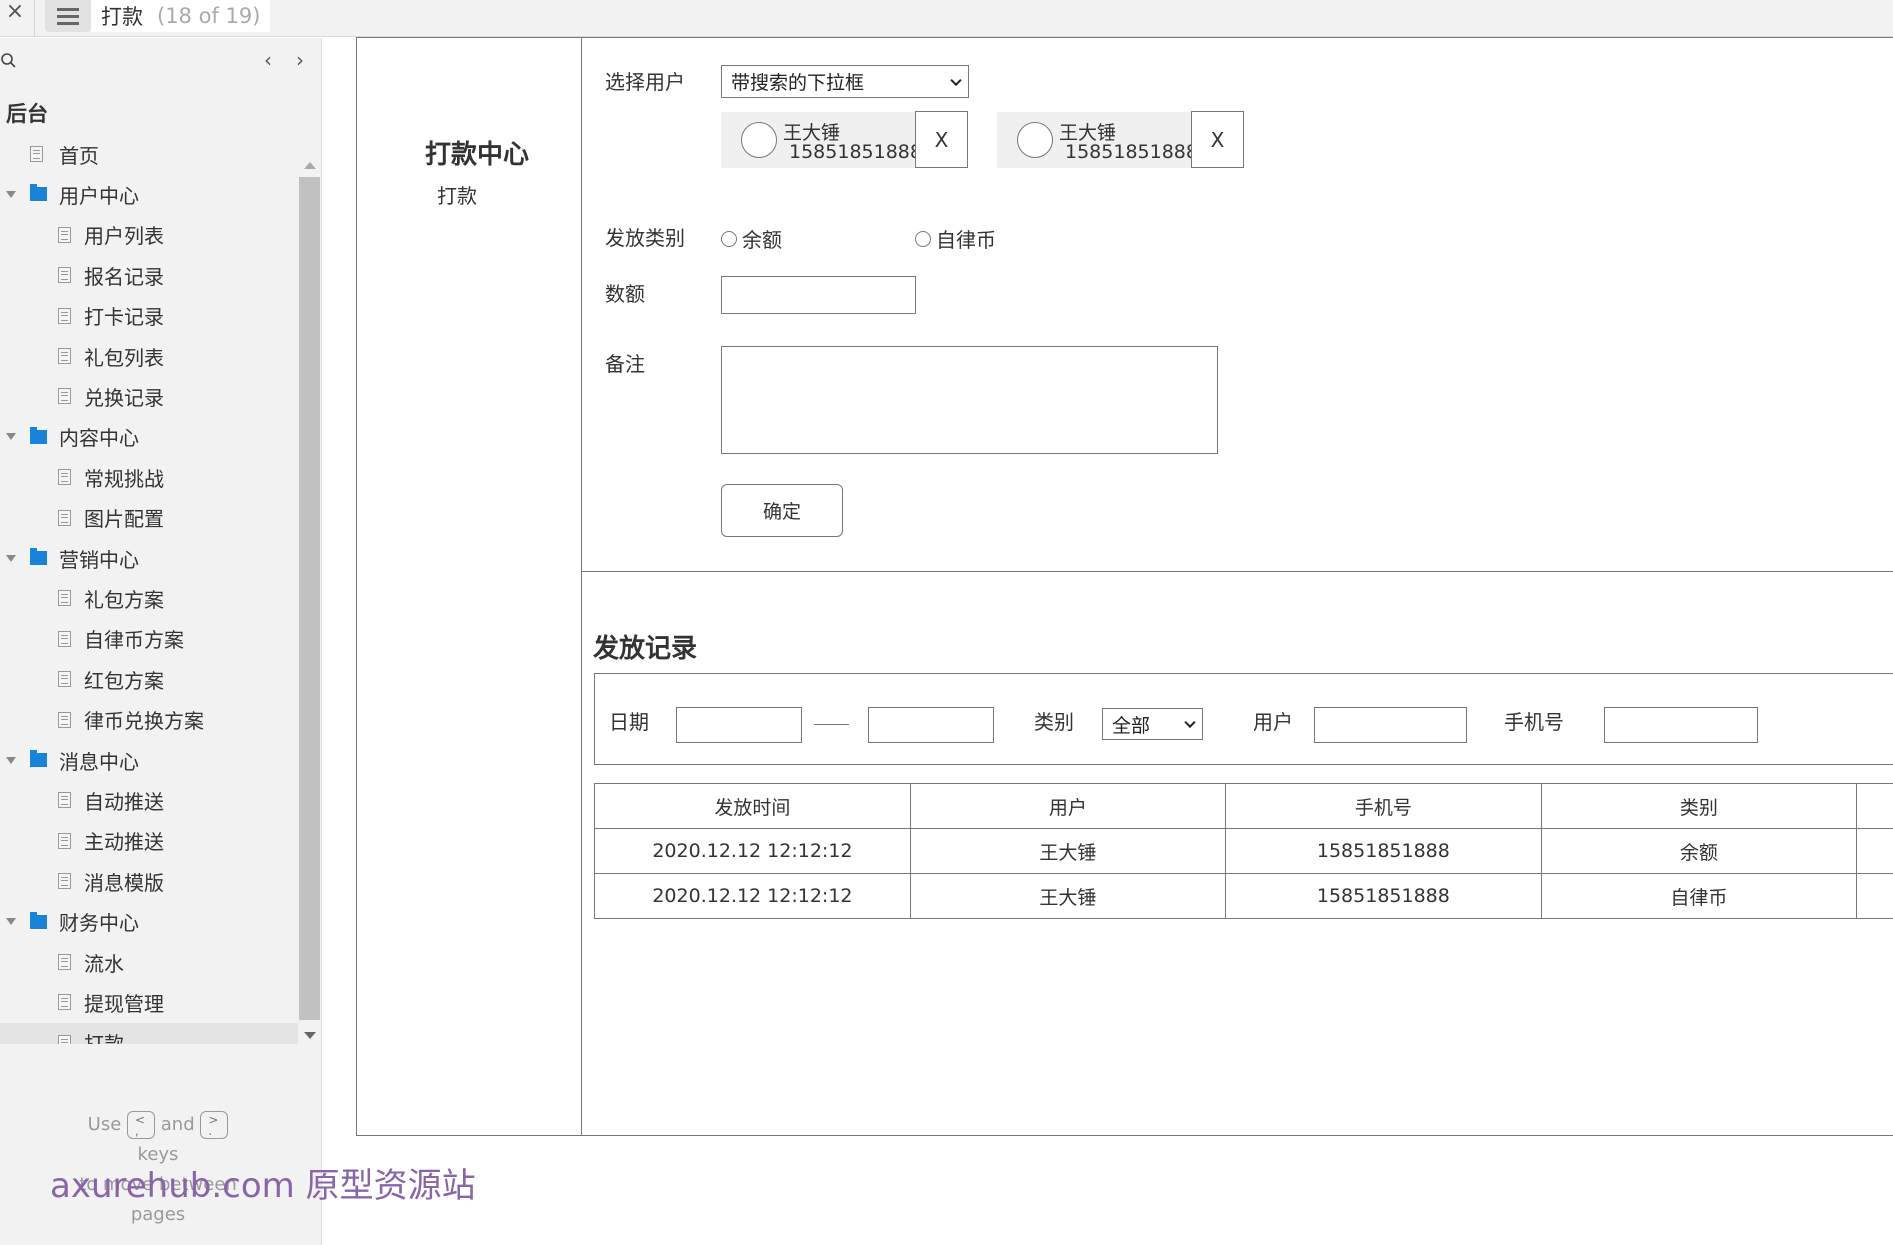 The height and width of the screenshot is (1245, 1893). I want to click on column-header-user: 用户, so click(1067, 806).